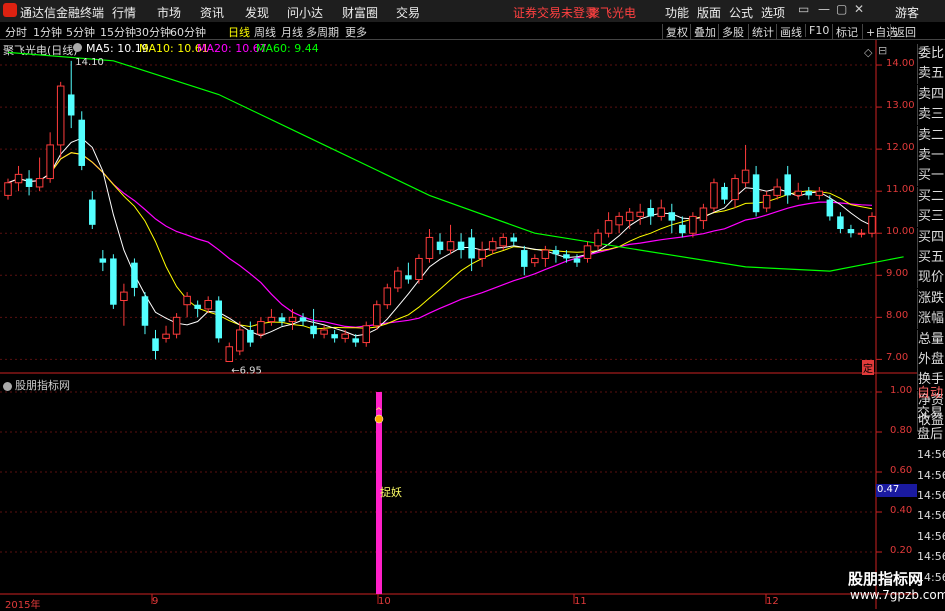 The width and height of the screenshot is (945, 611). Describe the element at coordinates (903, 32) in the screenshot. I see `tool-8: 返回` at that location.